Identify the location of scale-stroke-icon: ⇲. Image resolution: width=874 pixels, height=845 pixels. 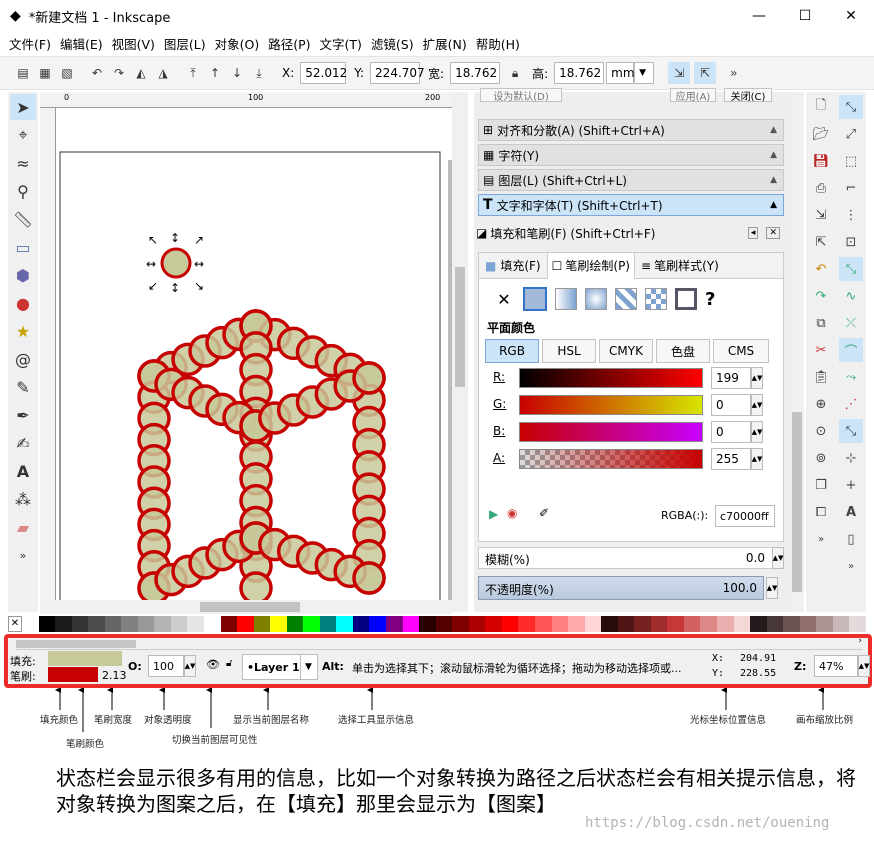
(679, 73).